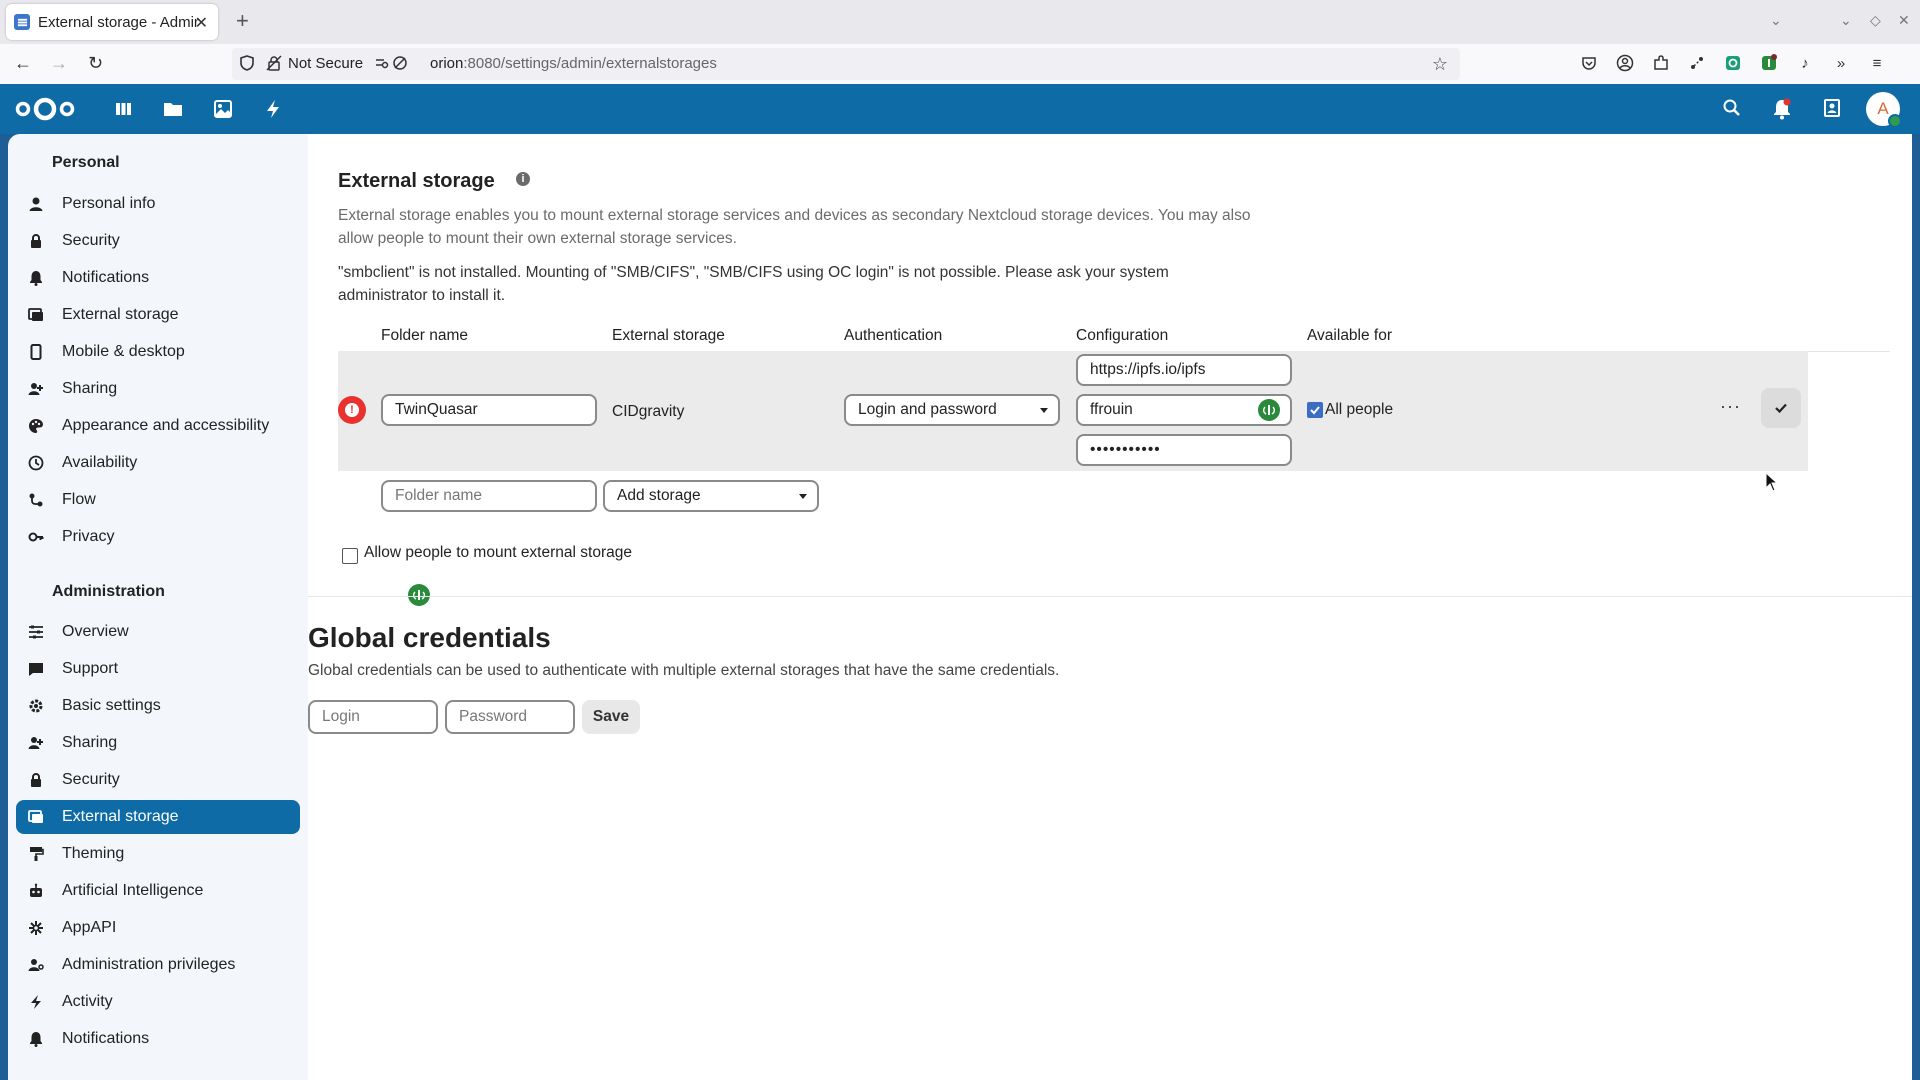  What do you see at coordinates (1697, 63) in the screenshot?
I see `screenshot-extension-icon` at bounding box center [1697, 63].